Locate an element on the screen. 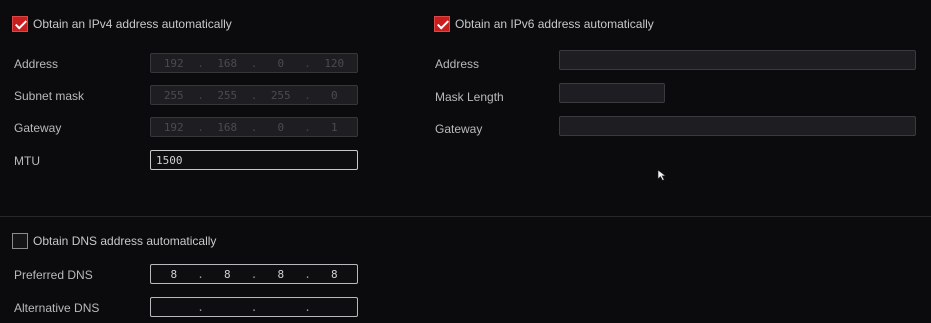  alternative-dns-field: . . . is located at coordinates (254, 307).